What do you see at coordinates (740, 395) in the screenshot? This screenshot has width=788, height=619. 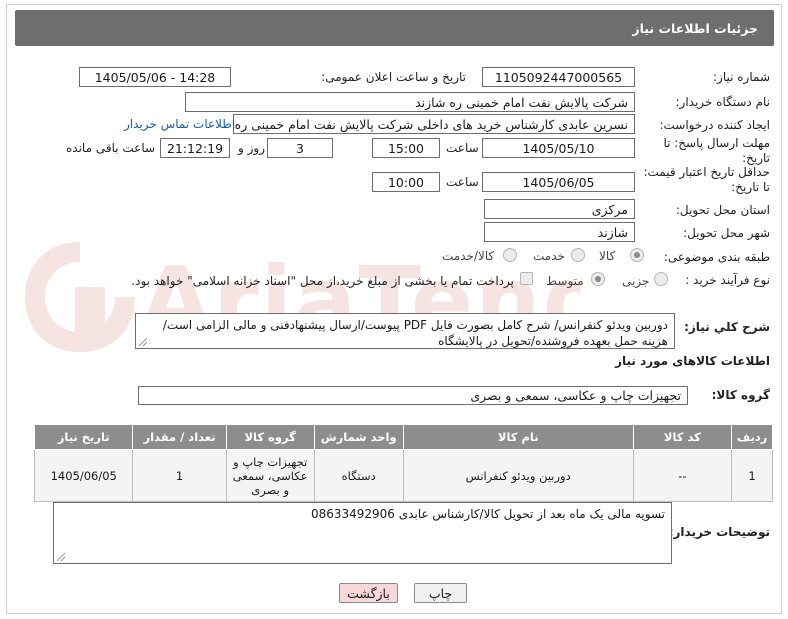 I see `goods-group-label: گروه کالا:` at bounding box center [740, 395].